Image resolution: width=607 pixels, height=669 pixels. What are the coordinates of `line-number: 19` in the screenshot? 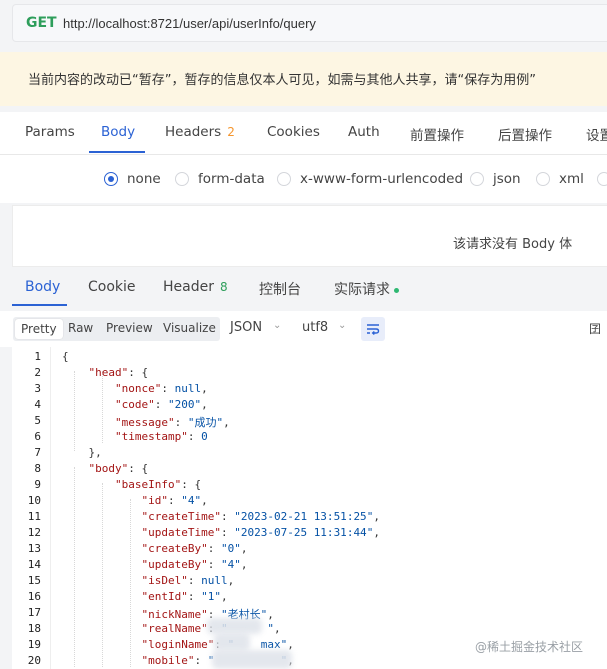 It's located at (34, 644).